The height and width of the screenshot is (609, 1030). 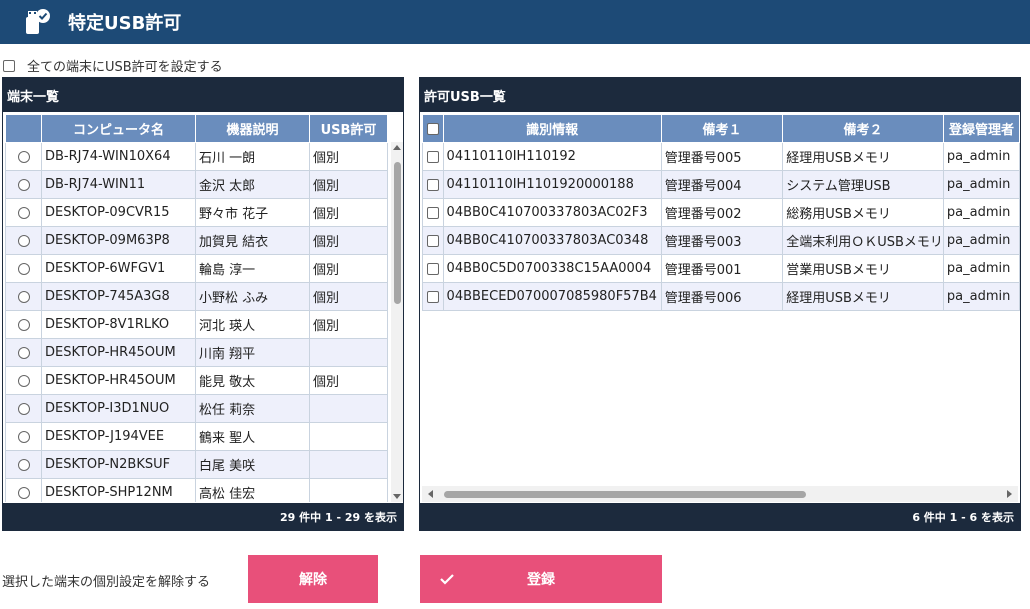 I want to click on terminal-row: DESKTOP-8V1RLKO 河北 瑛人 個別, so click(x=196, y=324).